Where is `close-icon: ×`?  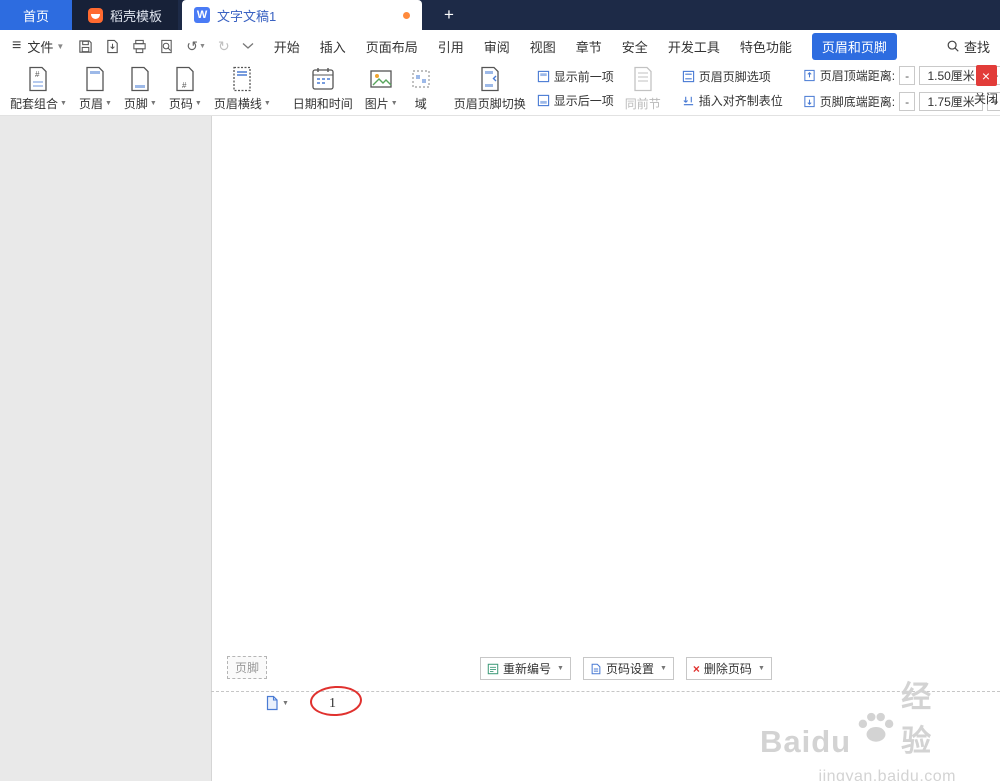 close-icon: × is located at coordinates (986, 75).